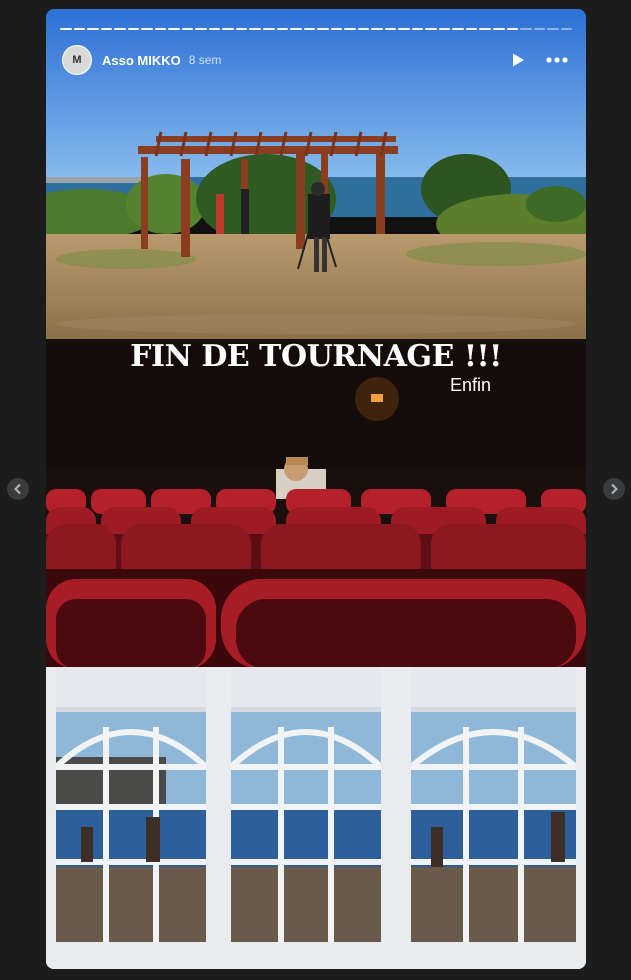  What do you see at coordinates (316, 356) in the screenshot?
I see `story-title: FIN DE TOURNAGE !!!` at bounding box center [316, 356].